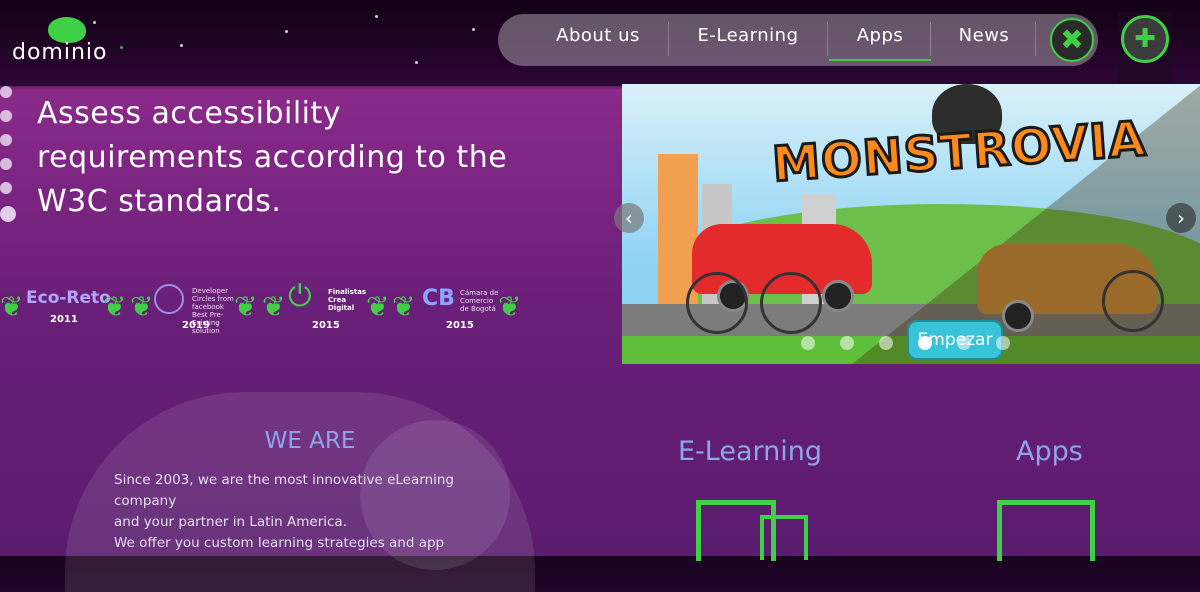 Image resolution: width=1200 pixels, height=592 pixels. What do you see at coordinates (169, 299) in the screenshot?
I see `globe-logo-icon` at bounding box center [169, 299].